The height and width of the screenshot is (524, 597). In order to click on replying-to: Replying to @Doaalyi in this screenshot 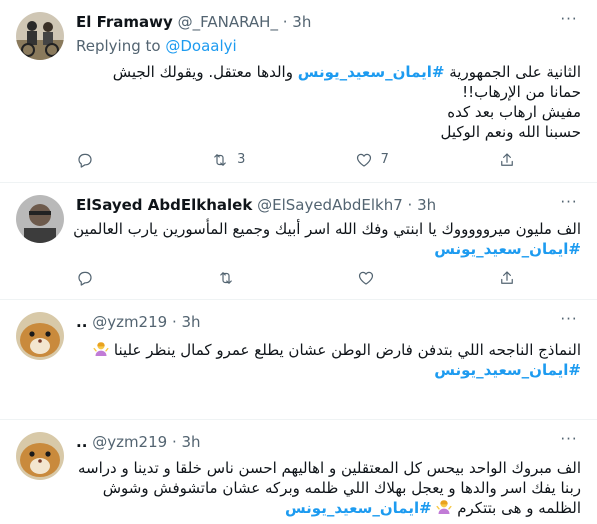, I will do `click(156, 46)`.